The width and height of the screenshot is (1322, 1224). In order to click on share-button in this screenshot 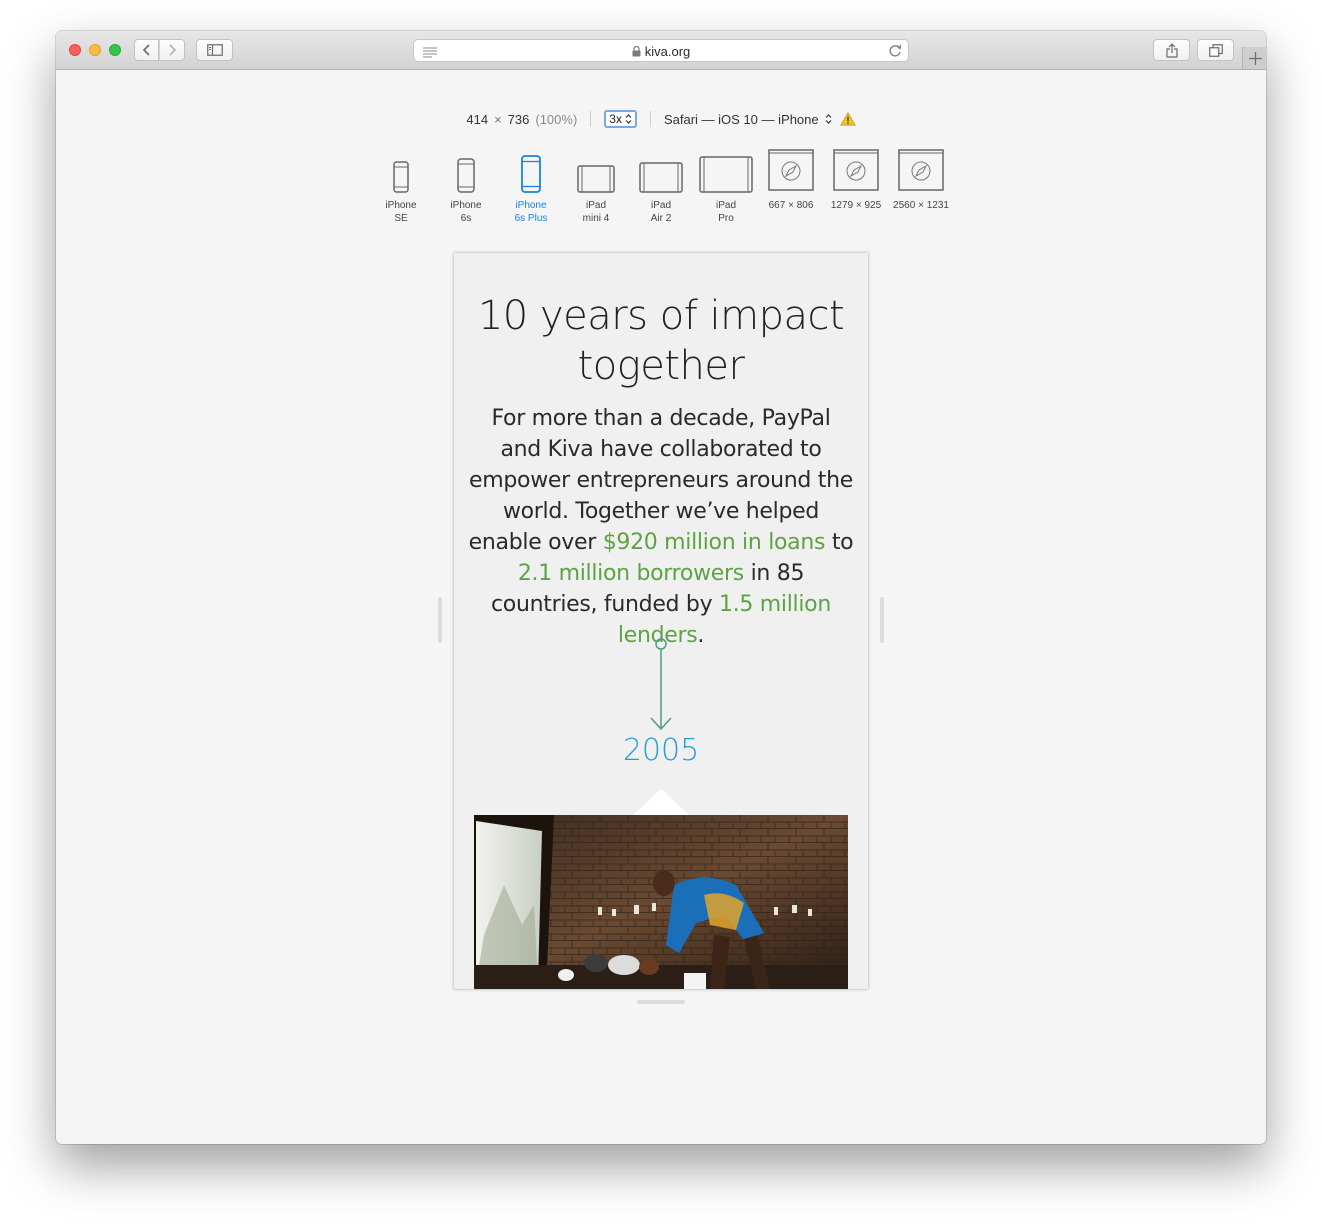, I will do `click(1171, 50)`.